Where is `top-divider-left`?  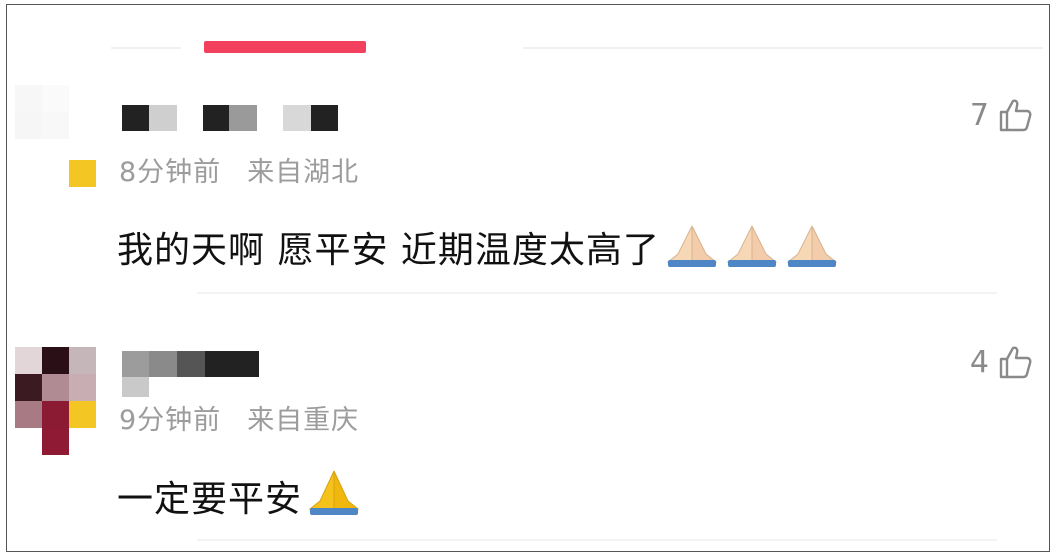 top-divider-left is located at coordinates (146, 48).